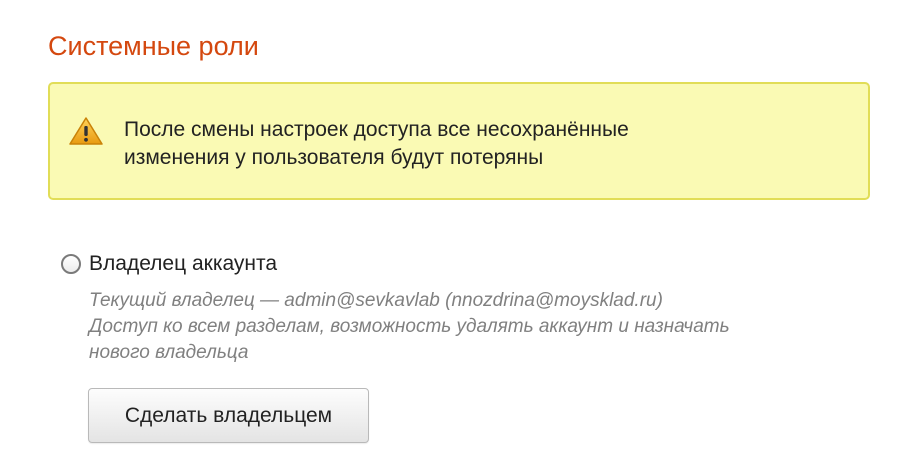 The width and height of the screenshot is (898, 468). What do you see at coordinates (169, 352) in the screenshot?
I see `owner-access-text-line-2: нового владельца` at bounding box center [169, 352].